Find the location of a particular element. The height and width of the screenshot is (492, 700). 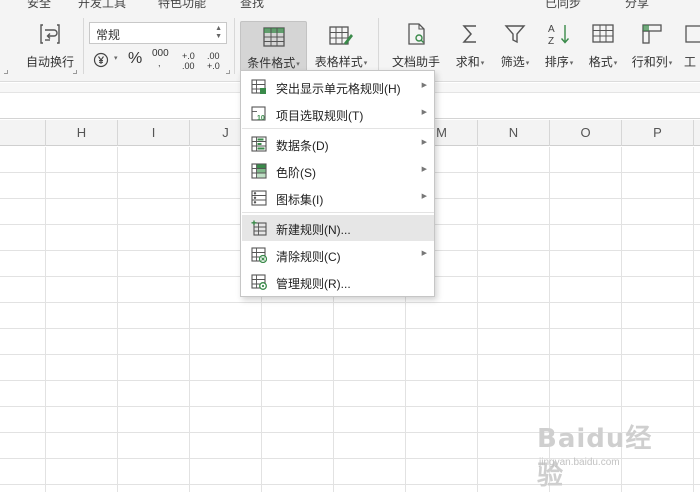

sync-status: 已同步 is located at coordinates (563, 5).